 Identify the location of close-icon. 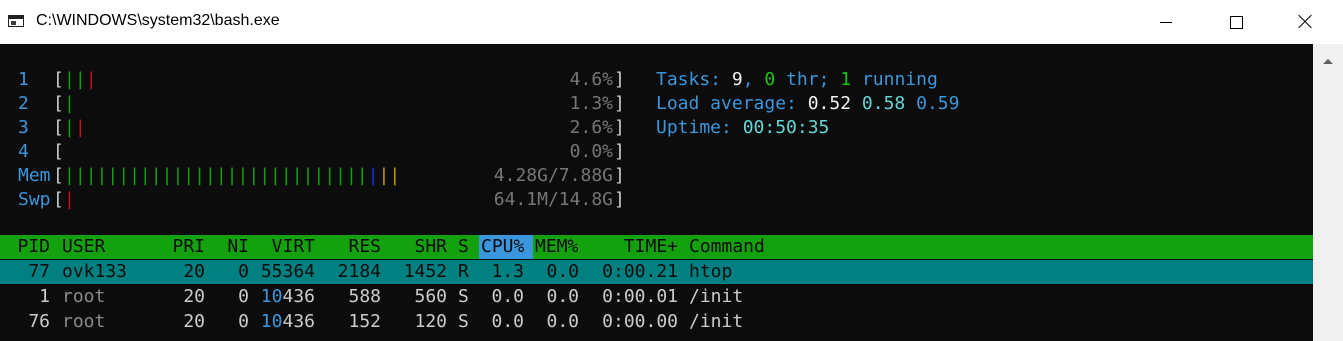
(1305, 22).